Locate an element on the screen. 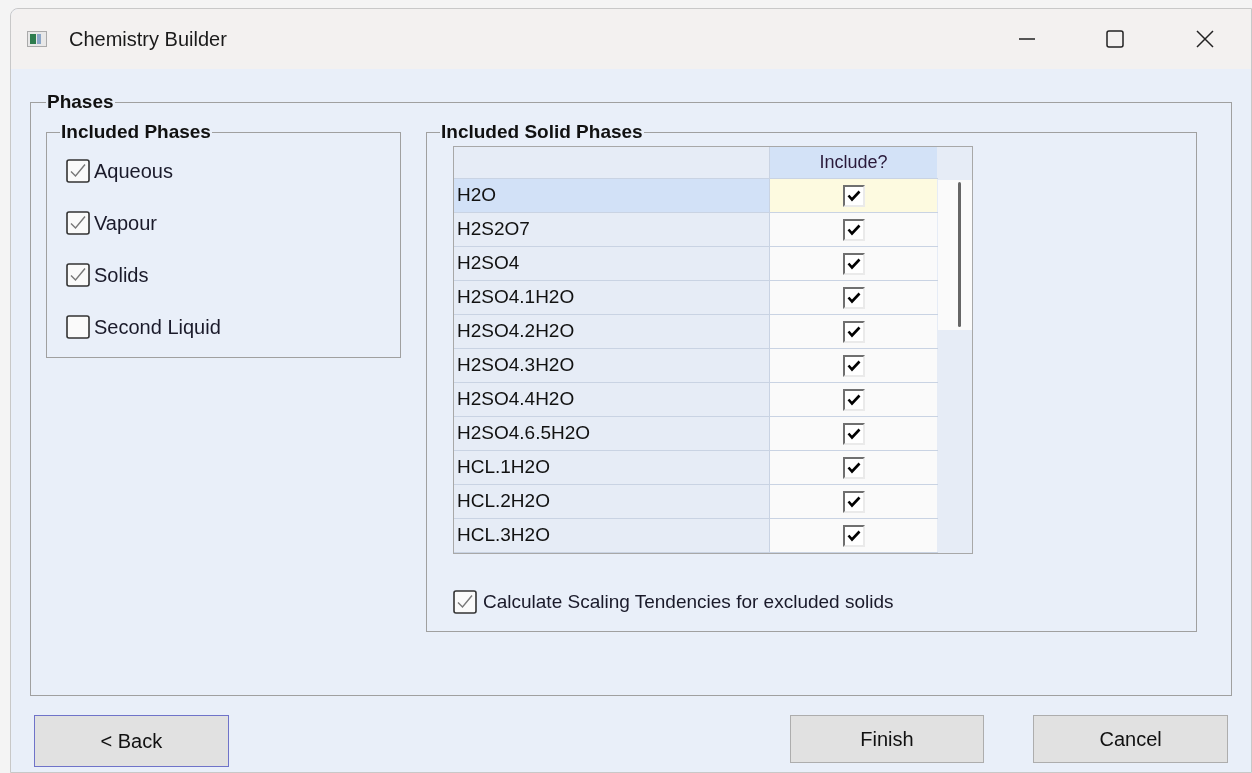 This screenshot has height=773, width=1252. app-icon is located at coordinates (37, 39).